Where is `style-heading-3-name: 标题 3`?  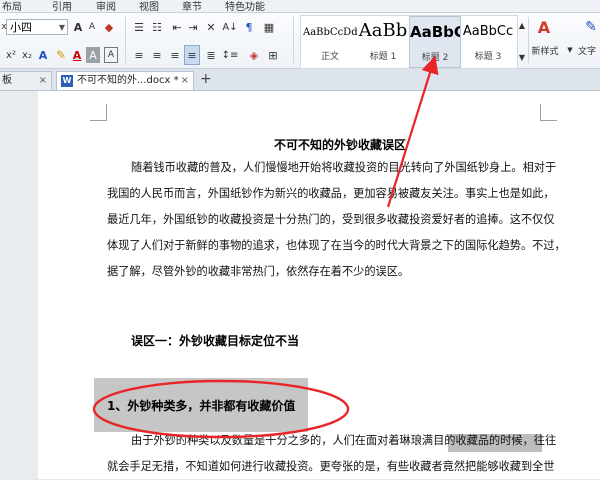
style-heading-3-name: 标题 3 is located at coordinates (488, 57).